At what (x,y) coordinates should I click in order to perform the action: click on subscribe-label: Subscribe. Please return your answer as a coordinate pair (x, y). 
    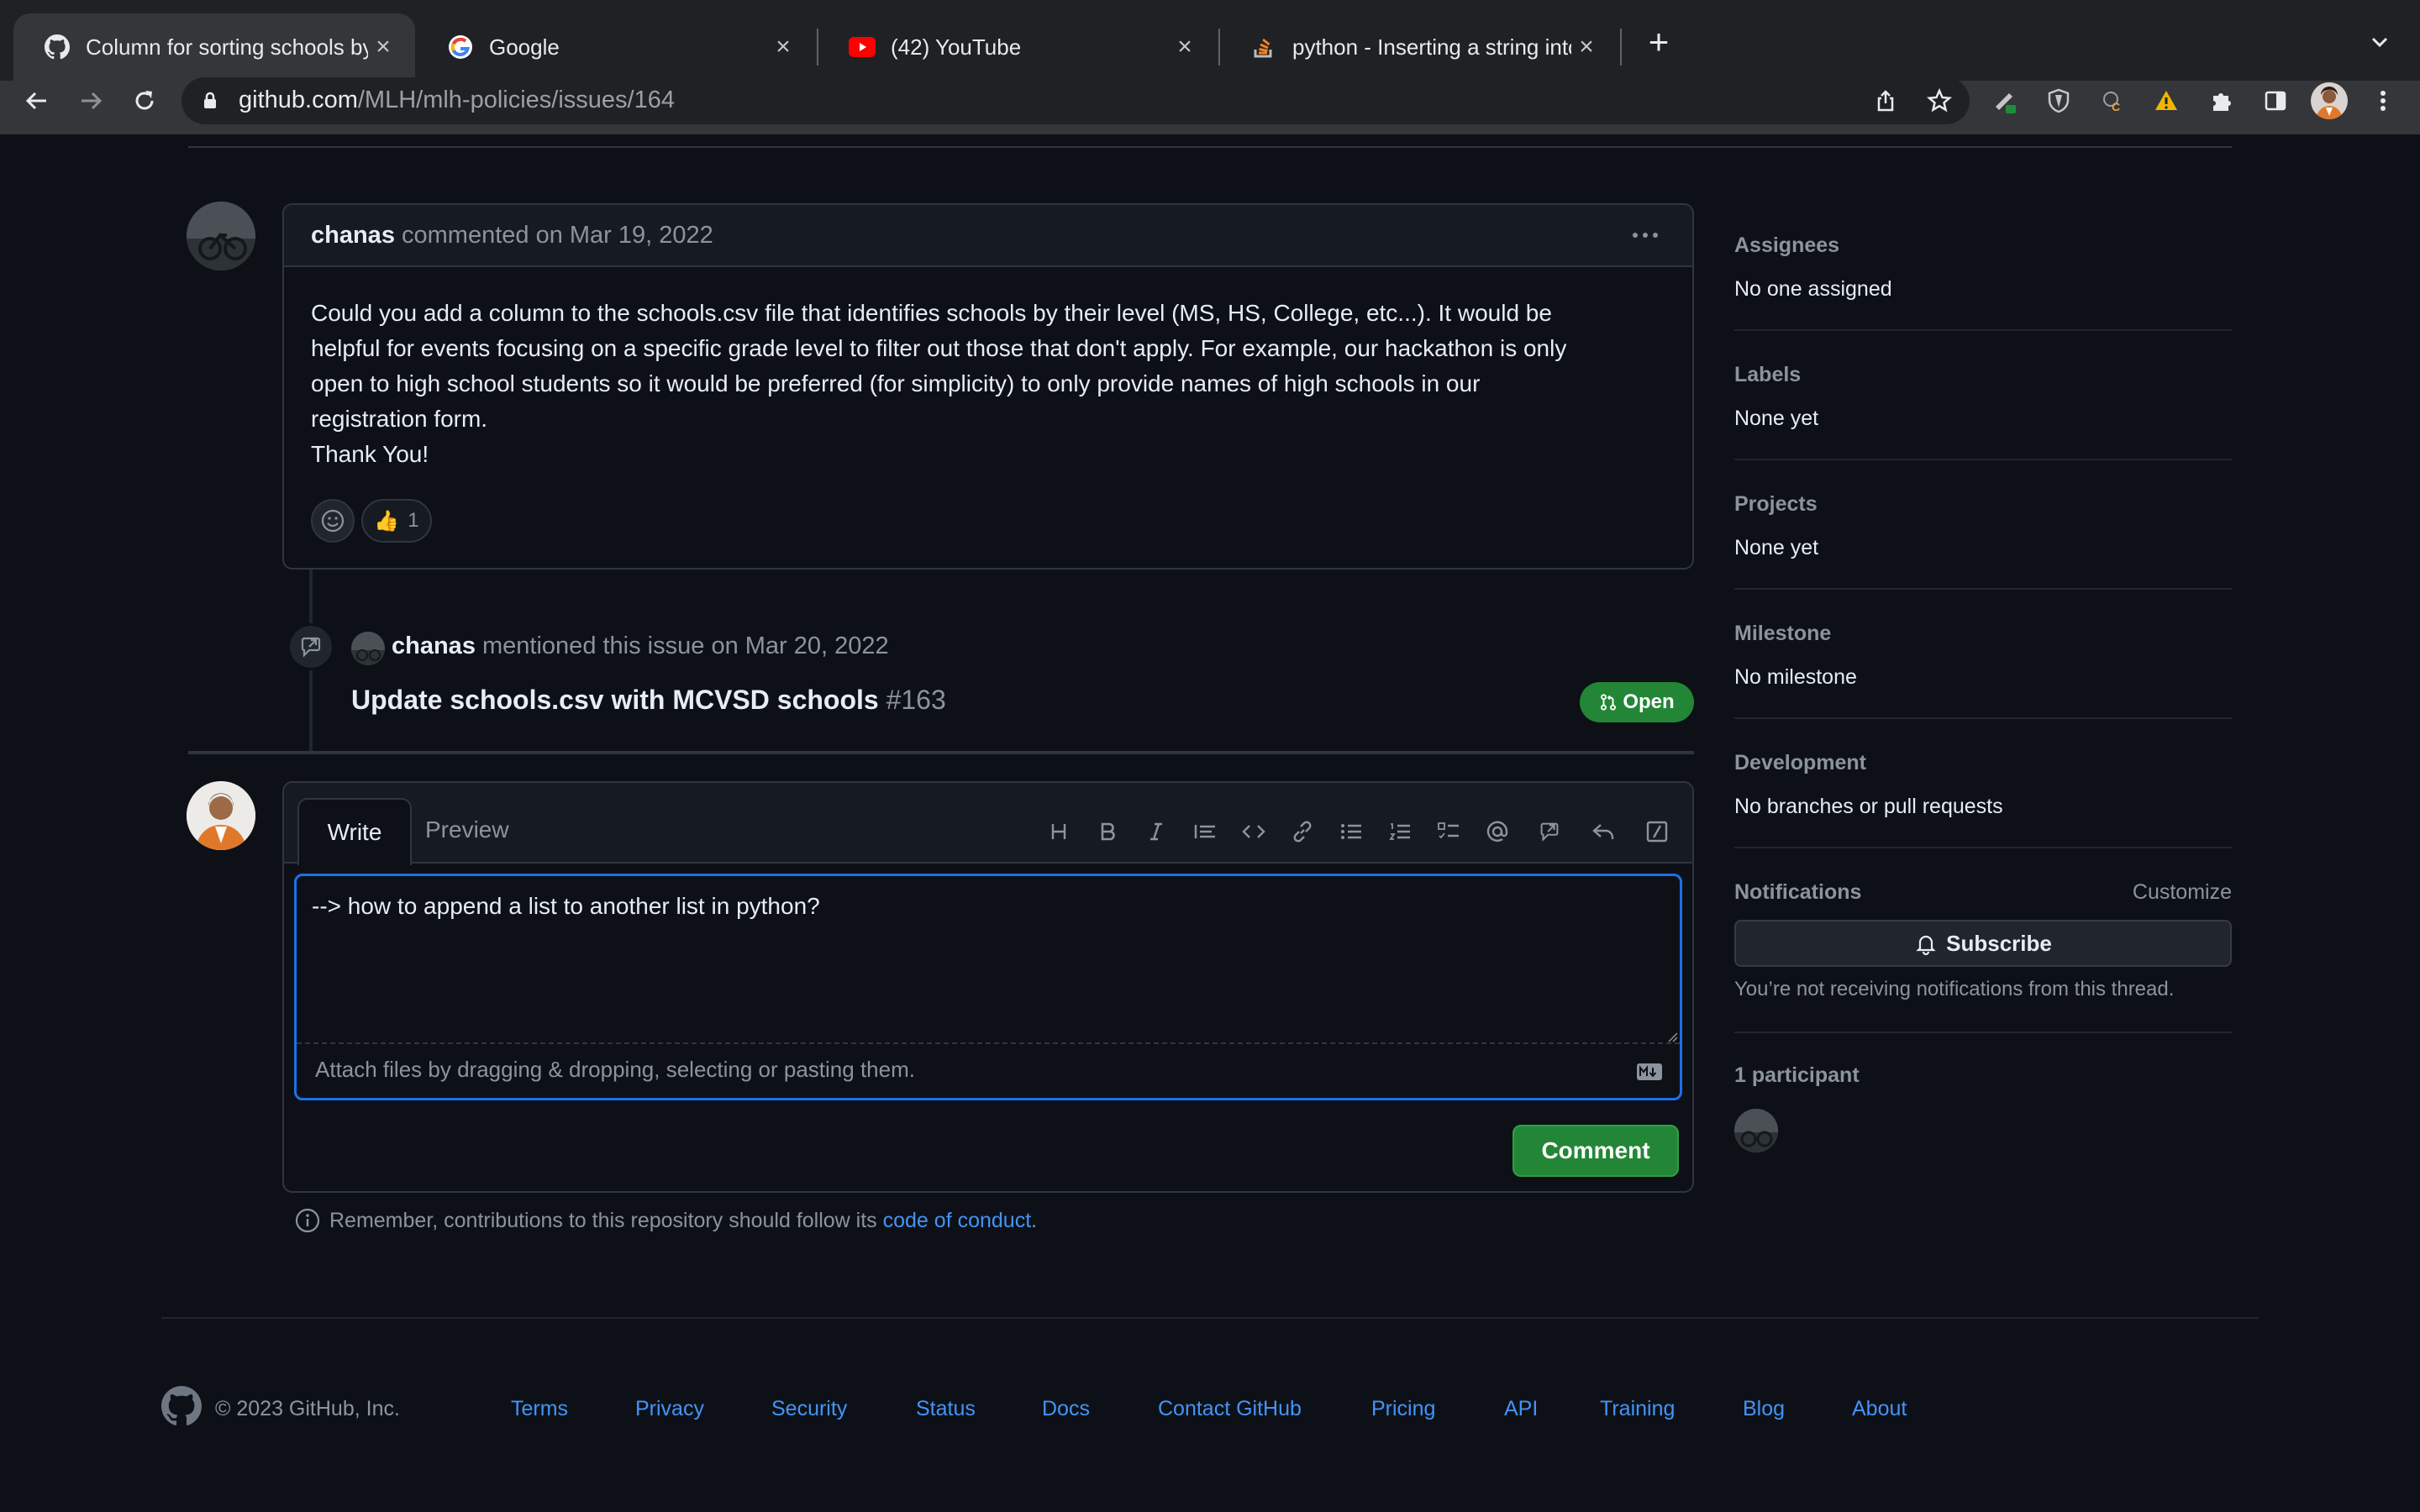
    Looking at the image, I should click on (1999, 943).